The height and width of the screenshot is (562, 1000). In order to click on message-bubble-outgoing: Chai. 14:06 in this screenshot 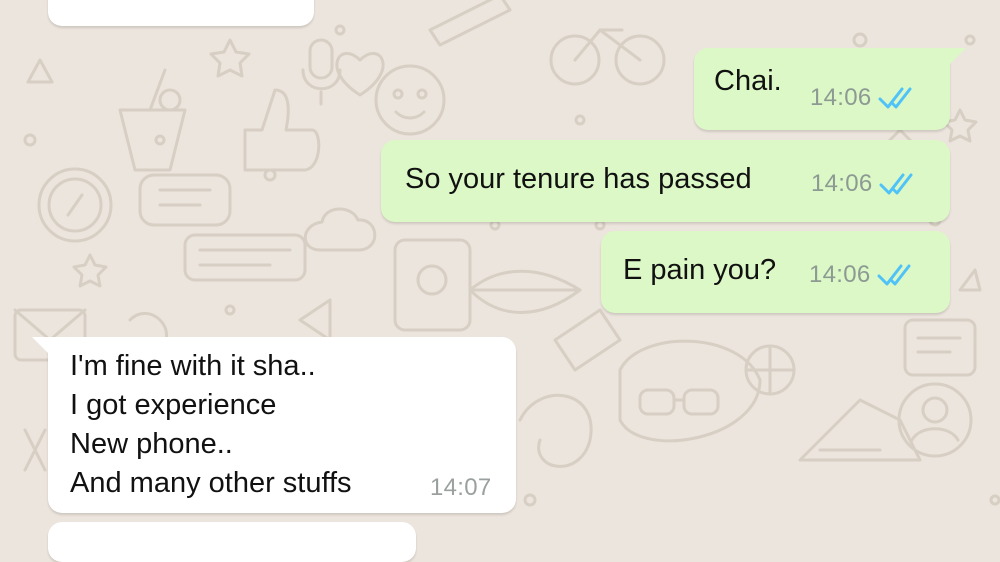, I will do `click(830, 89)`.